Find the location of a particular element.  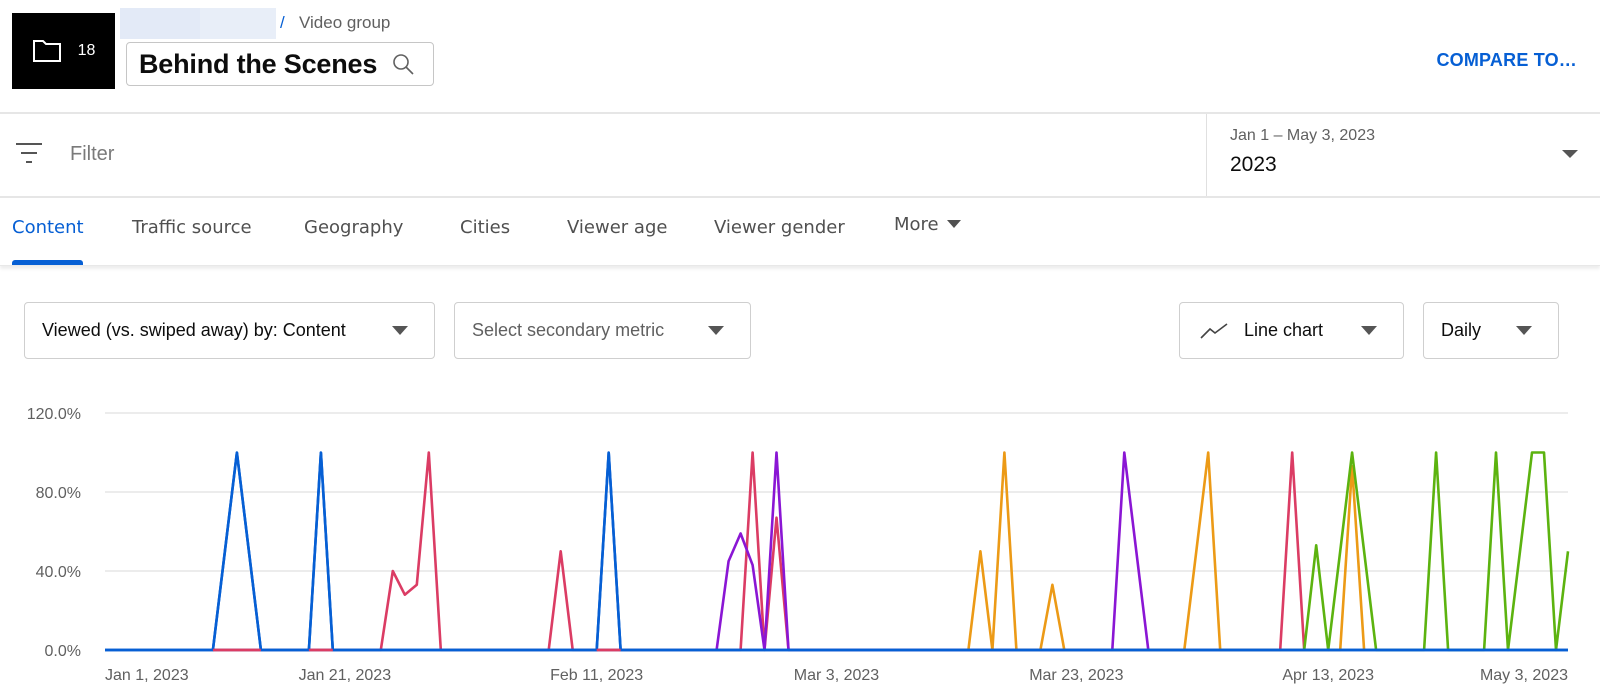

interval-value: Daily is located at coordinates (1461, 330).